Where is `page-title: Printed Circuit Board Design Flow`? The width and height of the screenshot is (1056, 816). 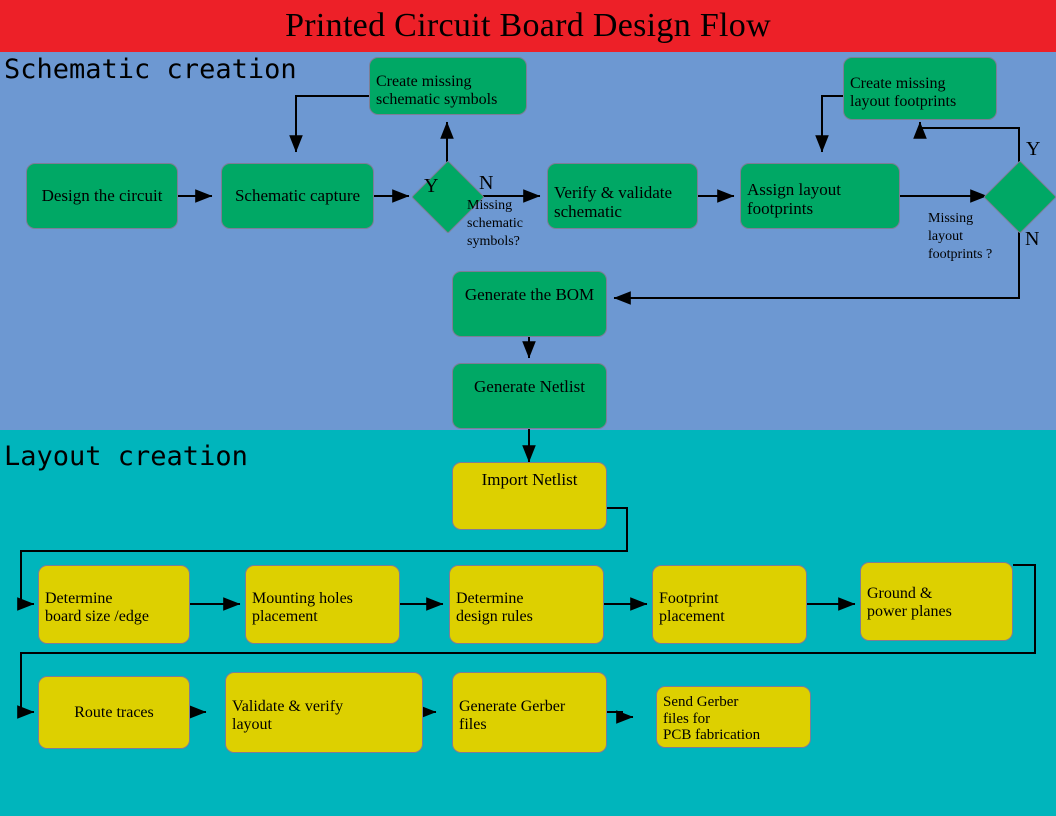
page-title: Printed Circuit Board Design Flow is located at coordinates (528, 25).